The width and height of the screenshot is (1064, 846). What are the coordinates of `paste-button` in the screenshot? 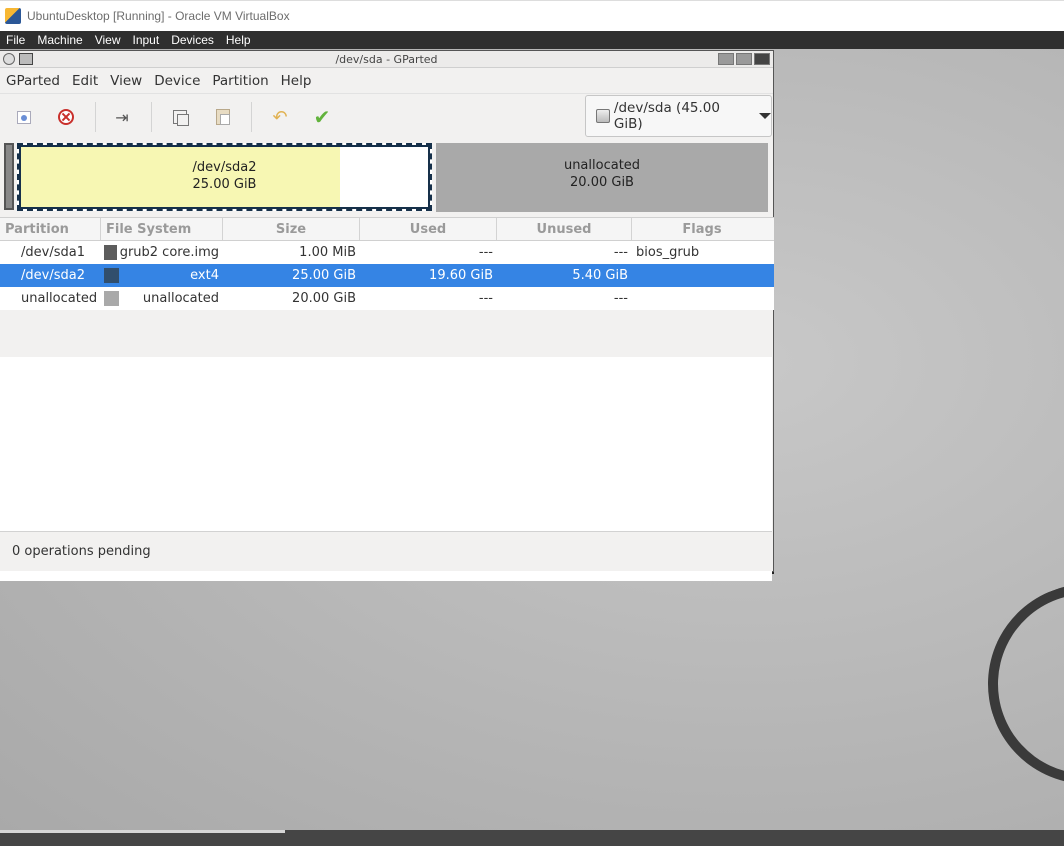 It's located at (223, 117).